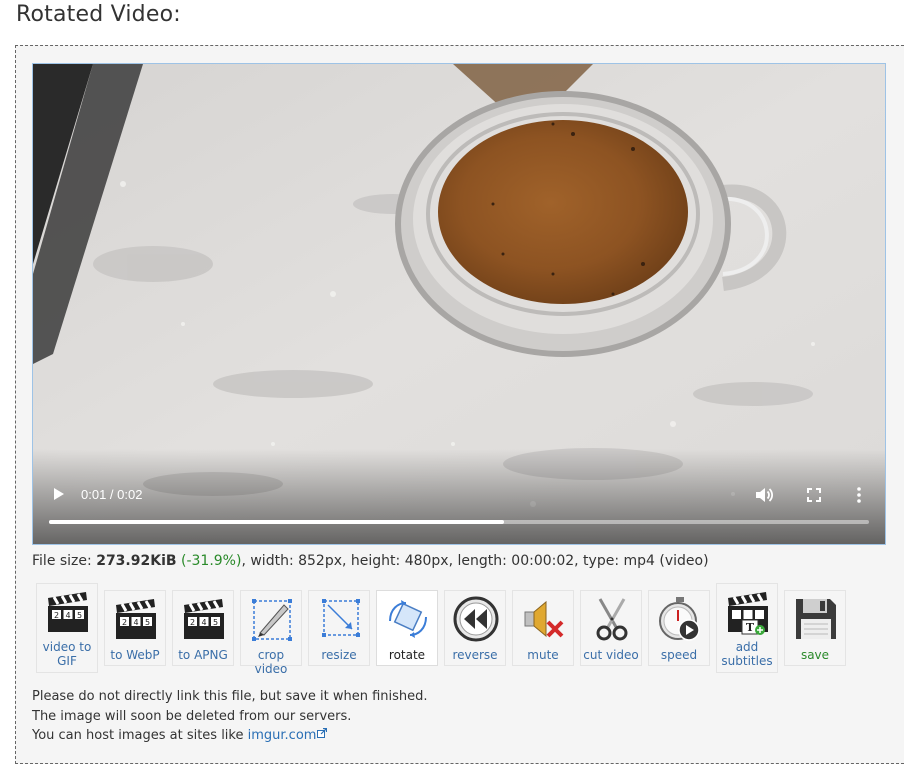  What do you see at coordinates (407, 655) in the screenshot?
I see `tool-label: rotate` at bounding box center [407, 655].